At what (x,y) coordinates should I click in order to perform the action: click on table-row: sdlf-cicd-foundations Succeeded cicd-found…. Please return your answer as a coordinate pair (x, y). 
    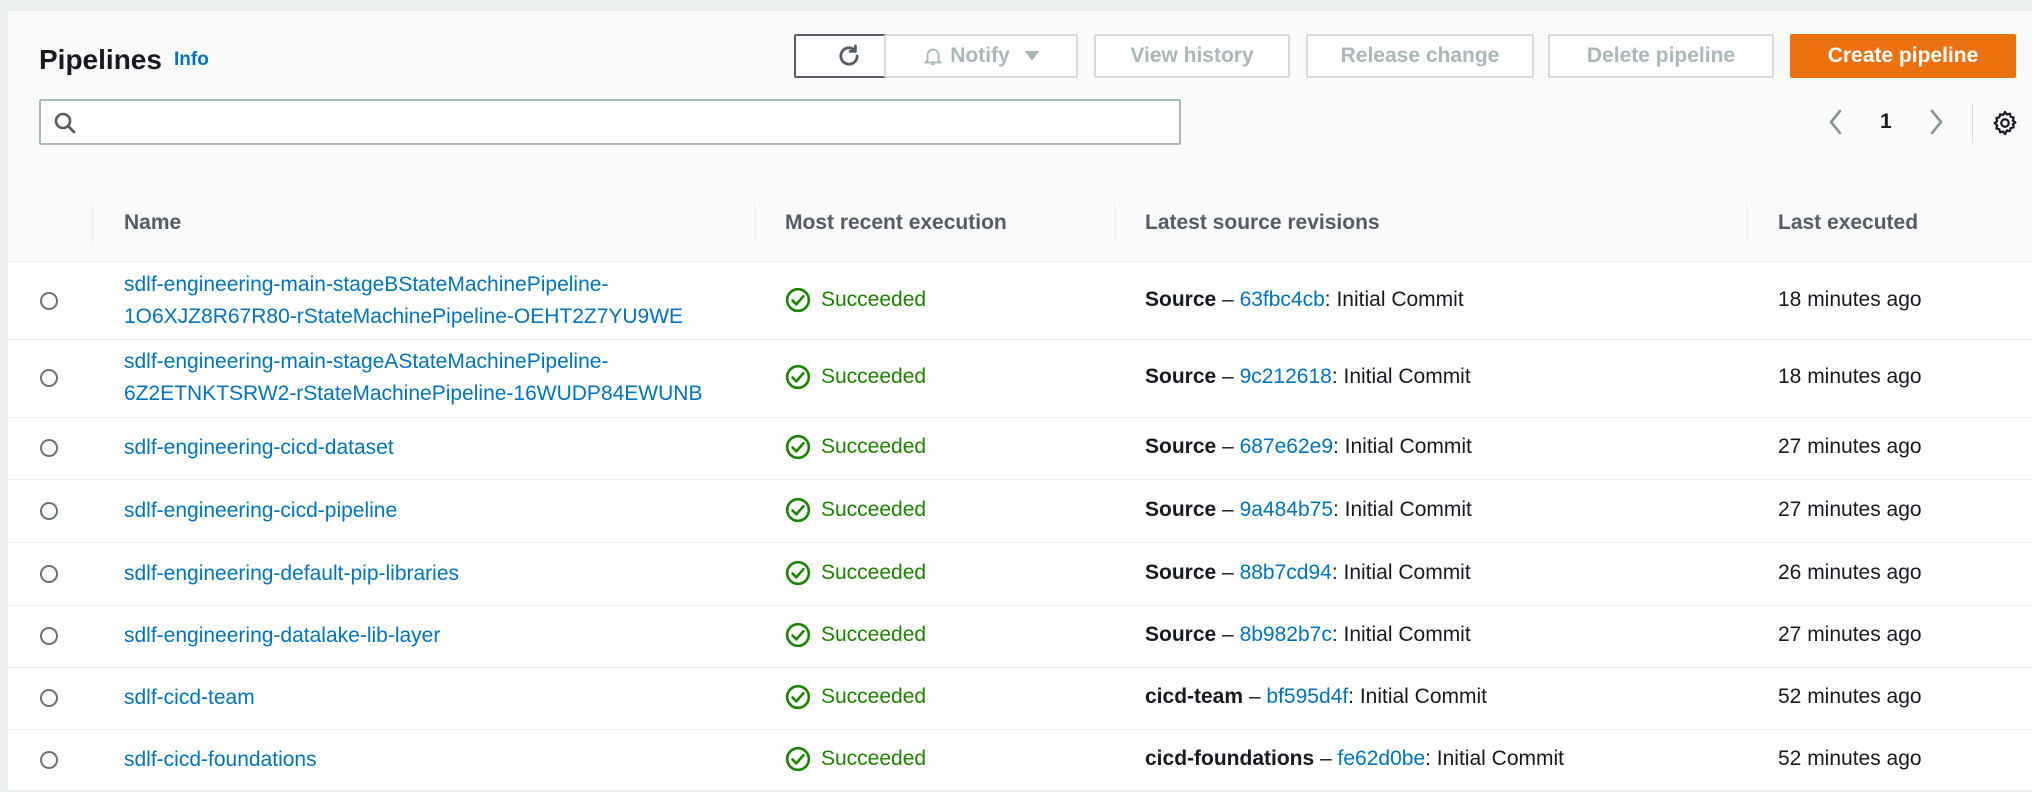
    Looking at the image, I should click on (1020, 760).